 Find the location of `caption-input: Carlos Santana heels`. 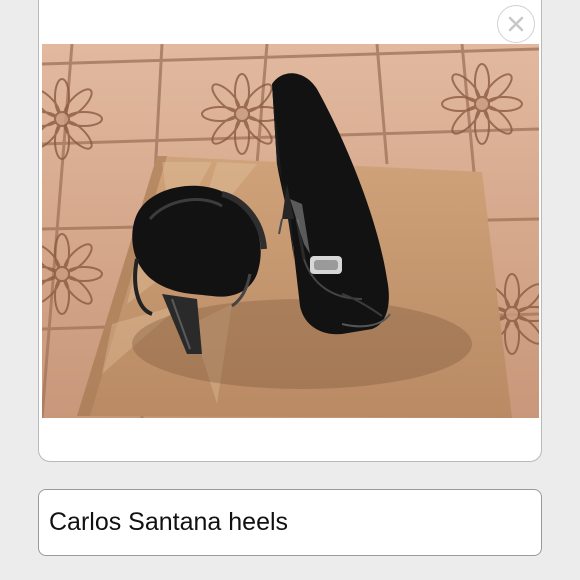

caption-input: Carlos Santana heels is located at coordinates (290, 522).